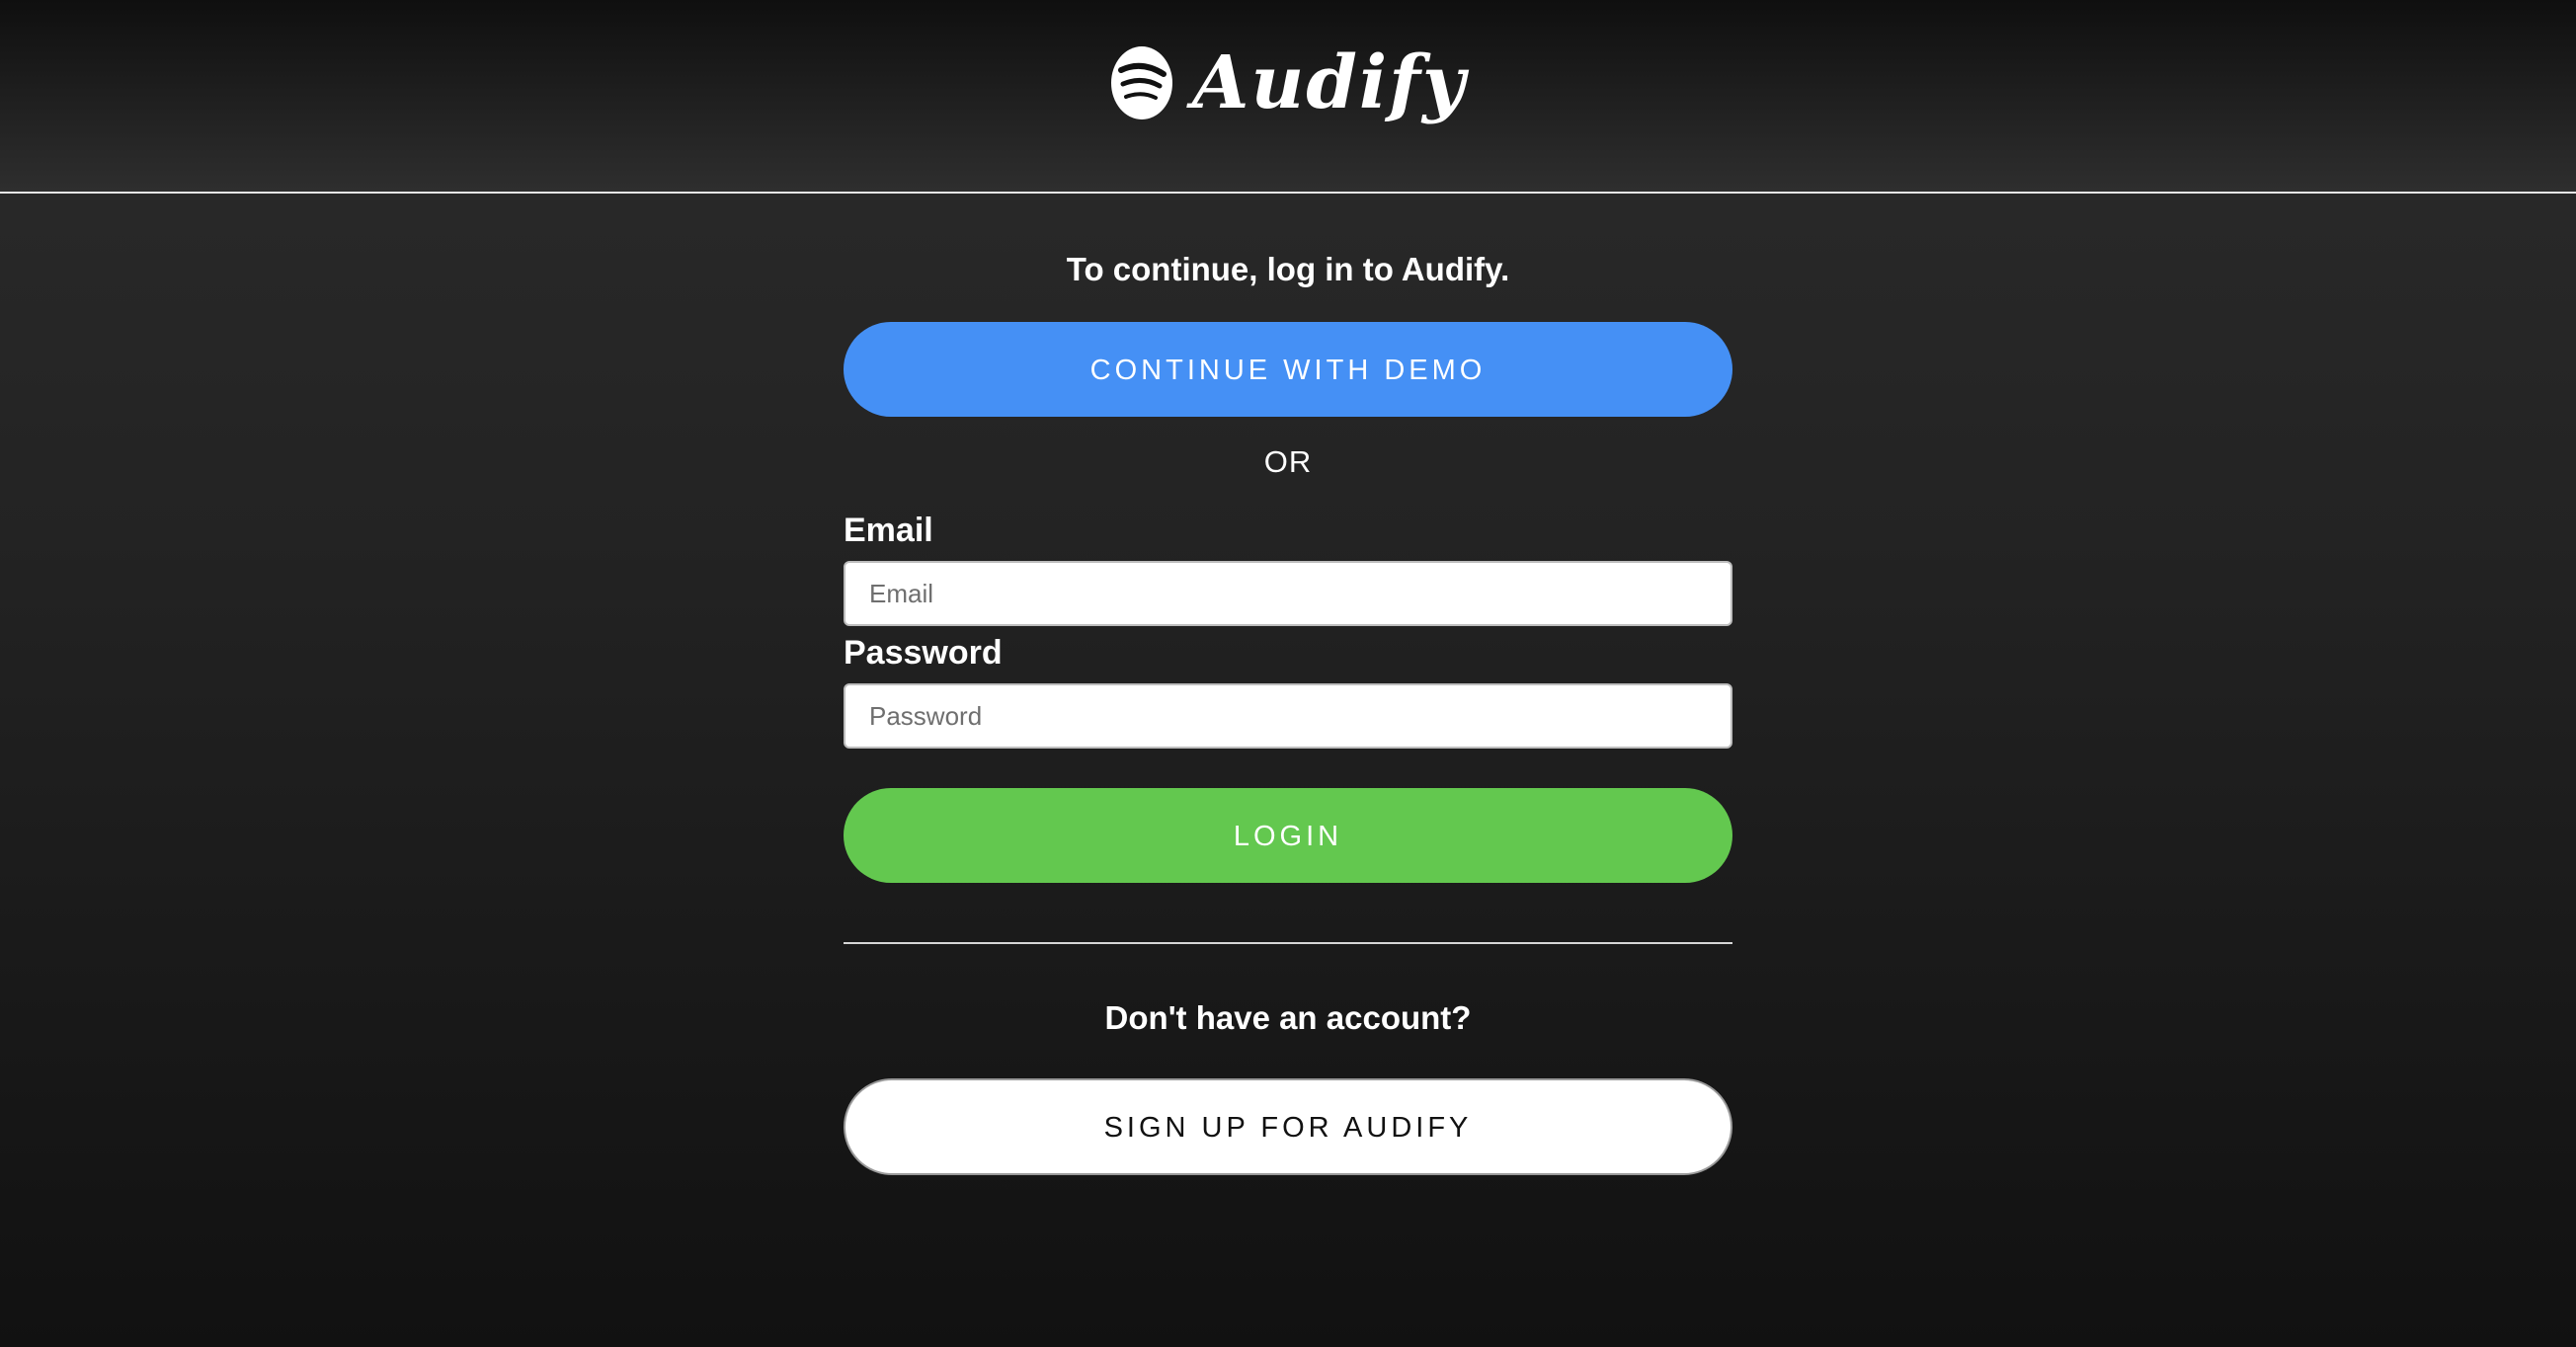 The width and height of the screenshot is (2576, 1347). What do you see at coordinates (1288, 716) in the screenshot?
I see `password-input` at bounding box center [1288, 716].